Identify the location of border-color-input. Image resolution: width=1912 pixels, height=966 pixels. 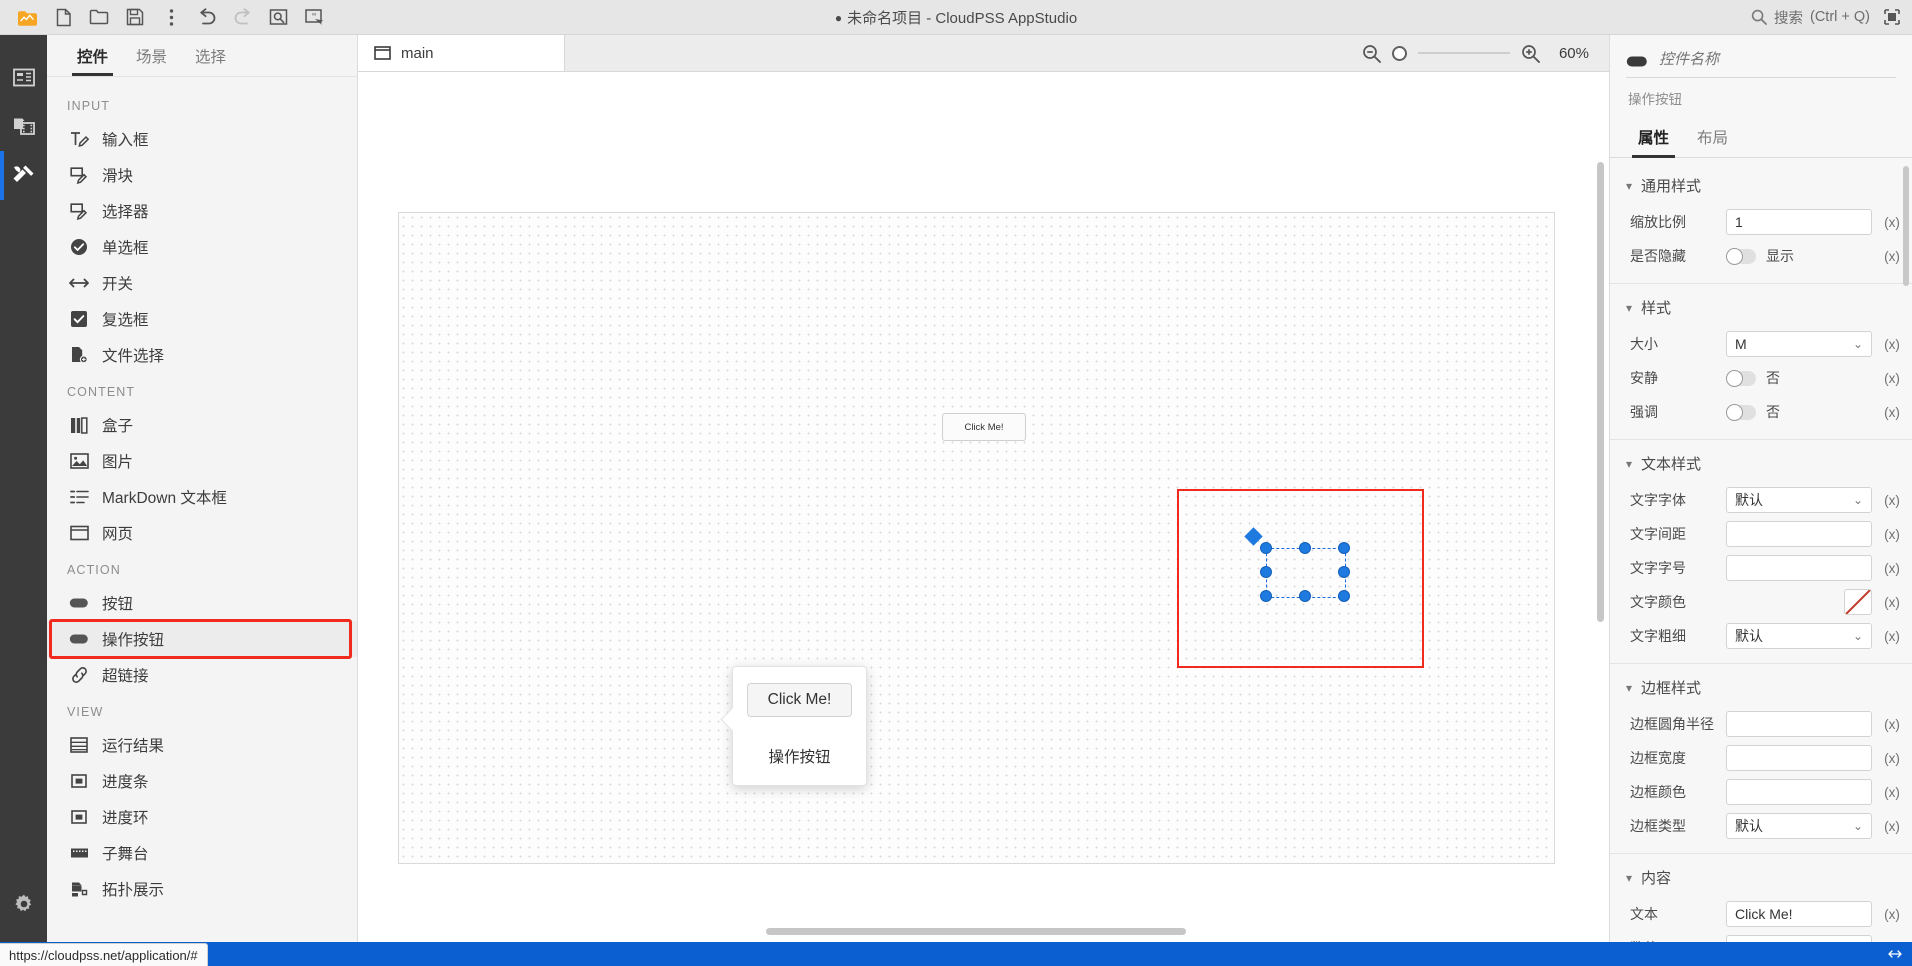
(1799, 792).